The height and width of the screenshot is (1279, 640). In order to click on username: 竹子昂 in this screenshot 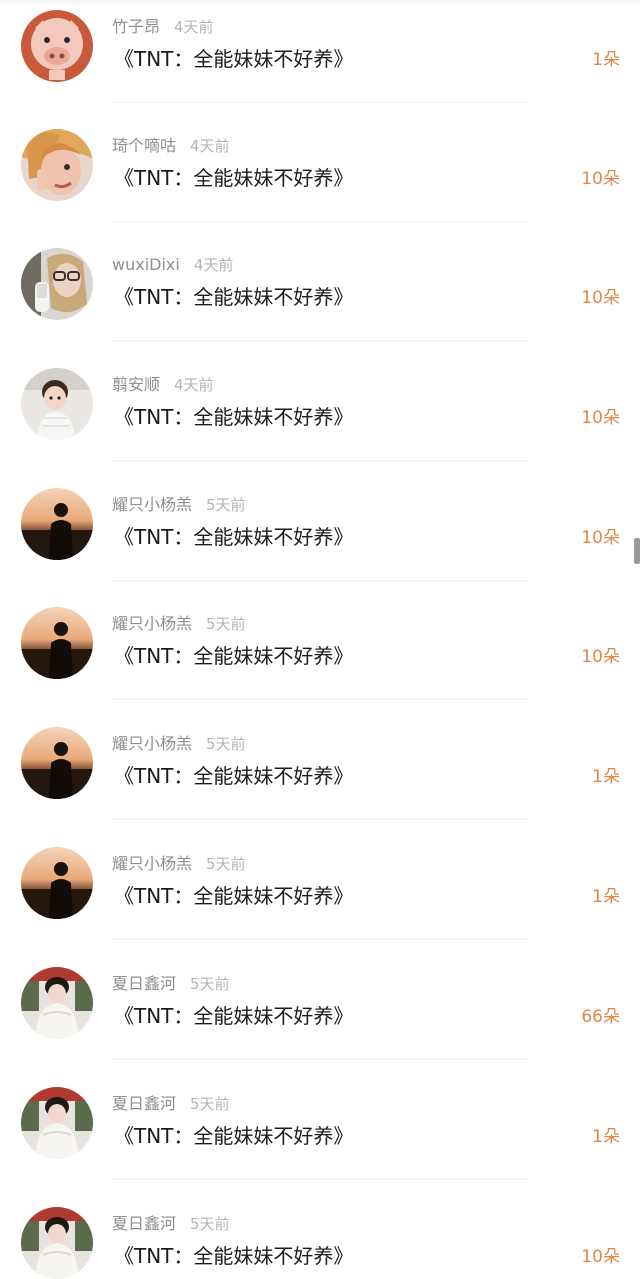, I will do `click(136, 26)`.